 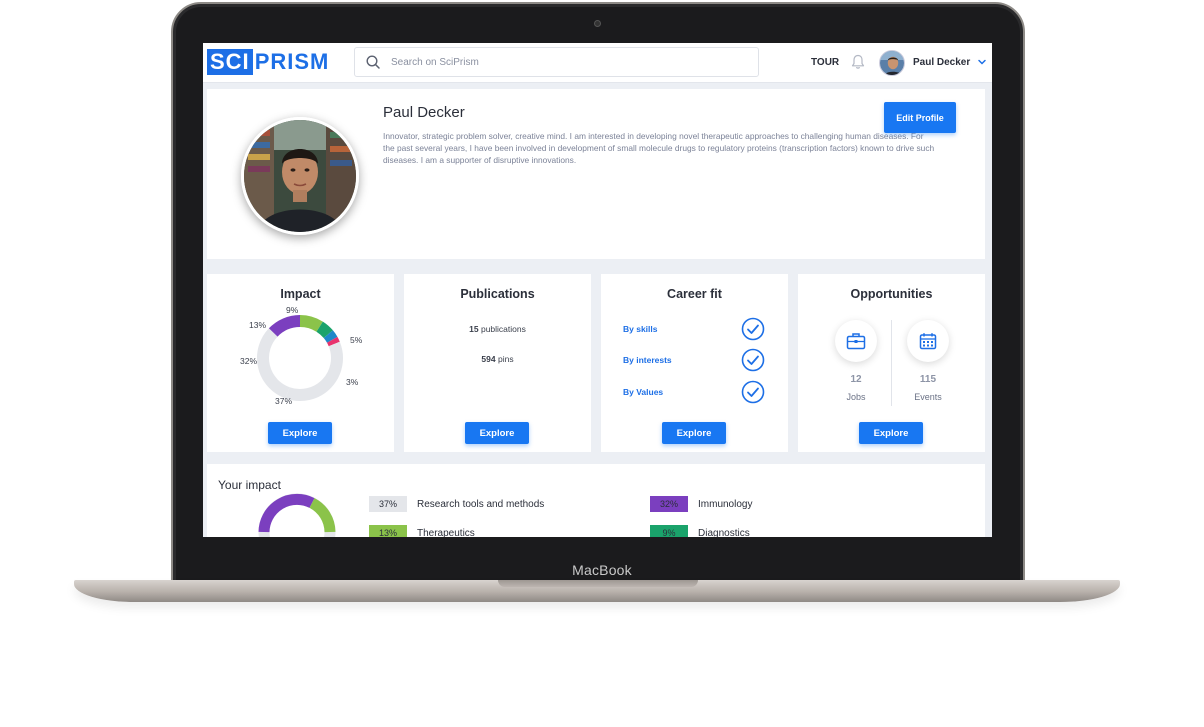 What do you see at coordinates (694, 392) in the screenshot?
I see `career-fit-values: By Values` at bounding box center [694, 392].